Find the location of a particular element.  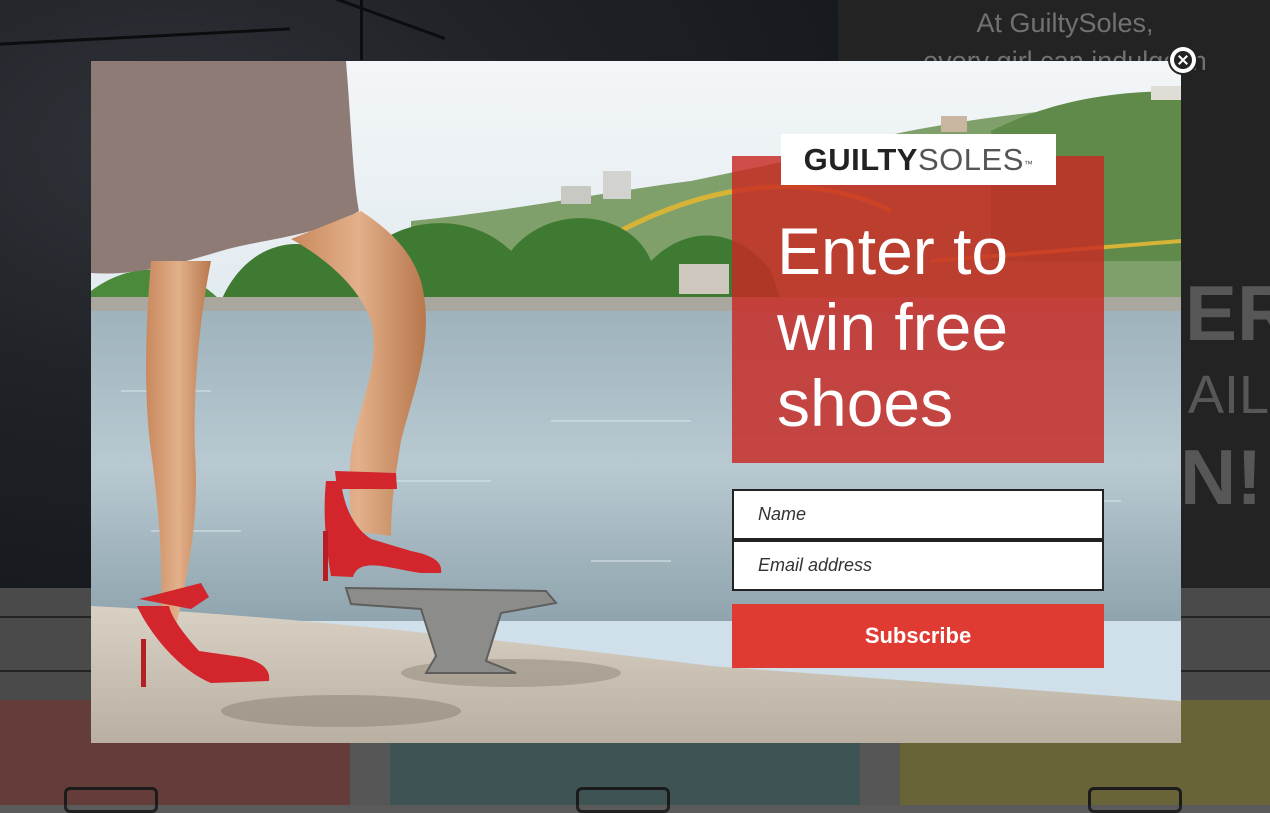

guiltysoles-logo: GUILTY SOLES ™ is located at coordinates (918, 159).